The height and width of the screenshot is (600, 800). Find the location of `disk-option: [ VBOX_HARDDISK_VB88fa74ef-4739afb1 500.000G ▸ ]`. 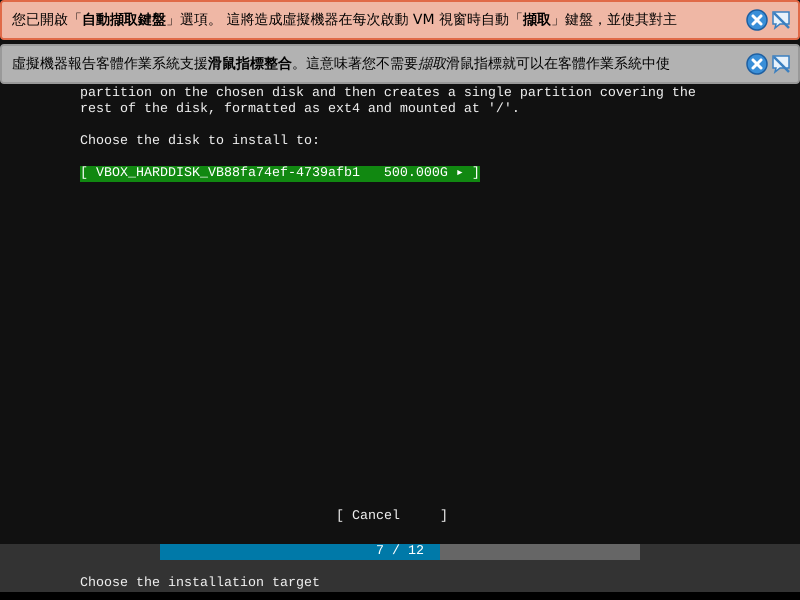

disk-option: [ VBOX_HARDDISK_VB88fa74ef-4739afb1 500.000G ▸ ] is located at coordinates (280, 174).